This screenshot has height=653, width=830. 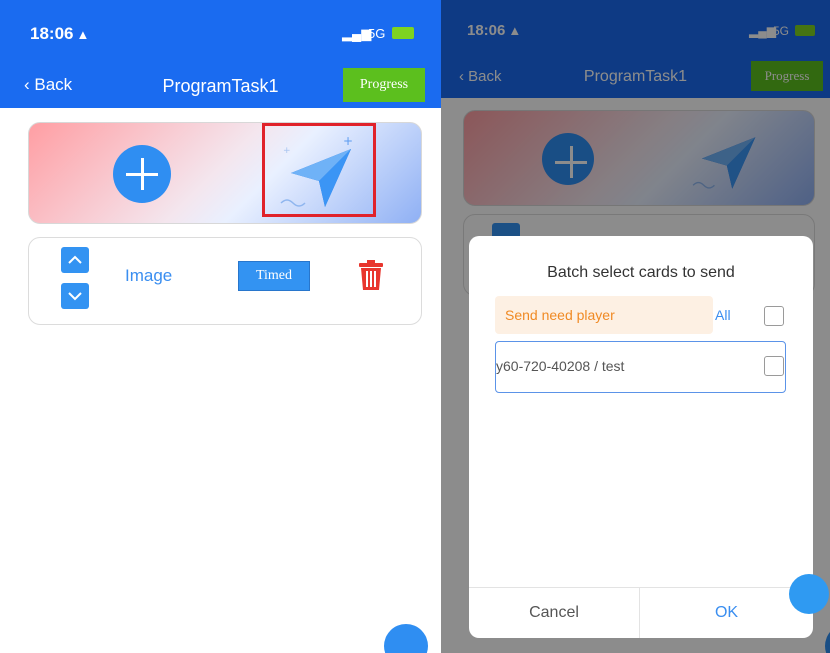 What do you see at coordinates (220, 86) in the screenshot?
I see `nav-bar: ‹ Back ProgramTask1 Progress` at bounding box center [220, 86].